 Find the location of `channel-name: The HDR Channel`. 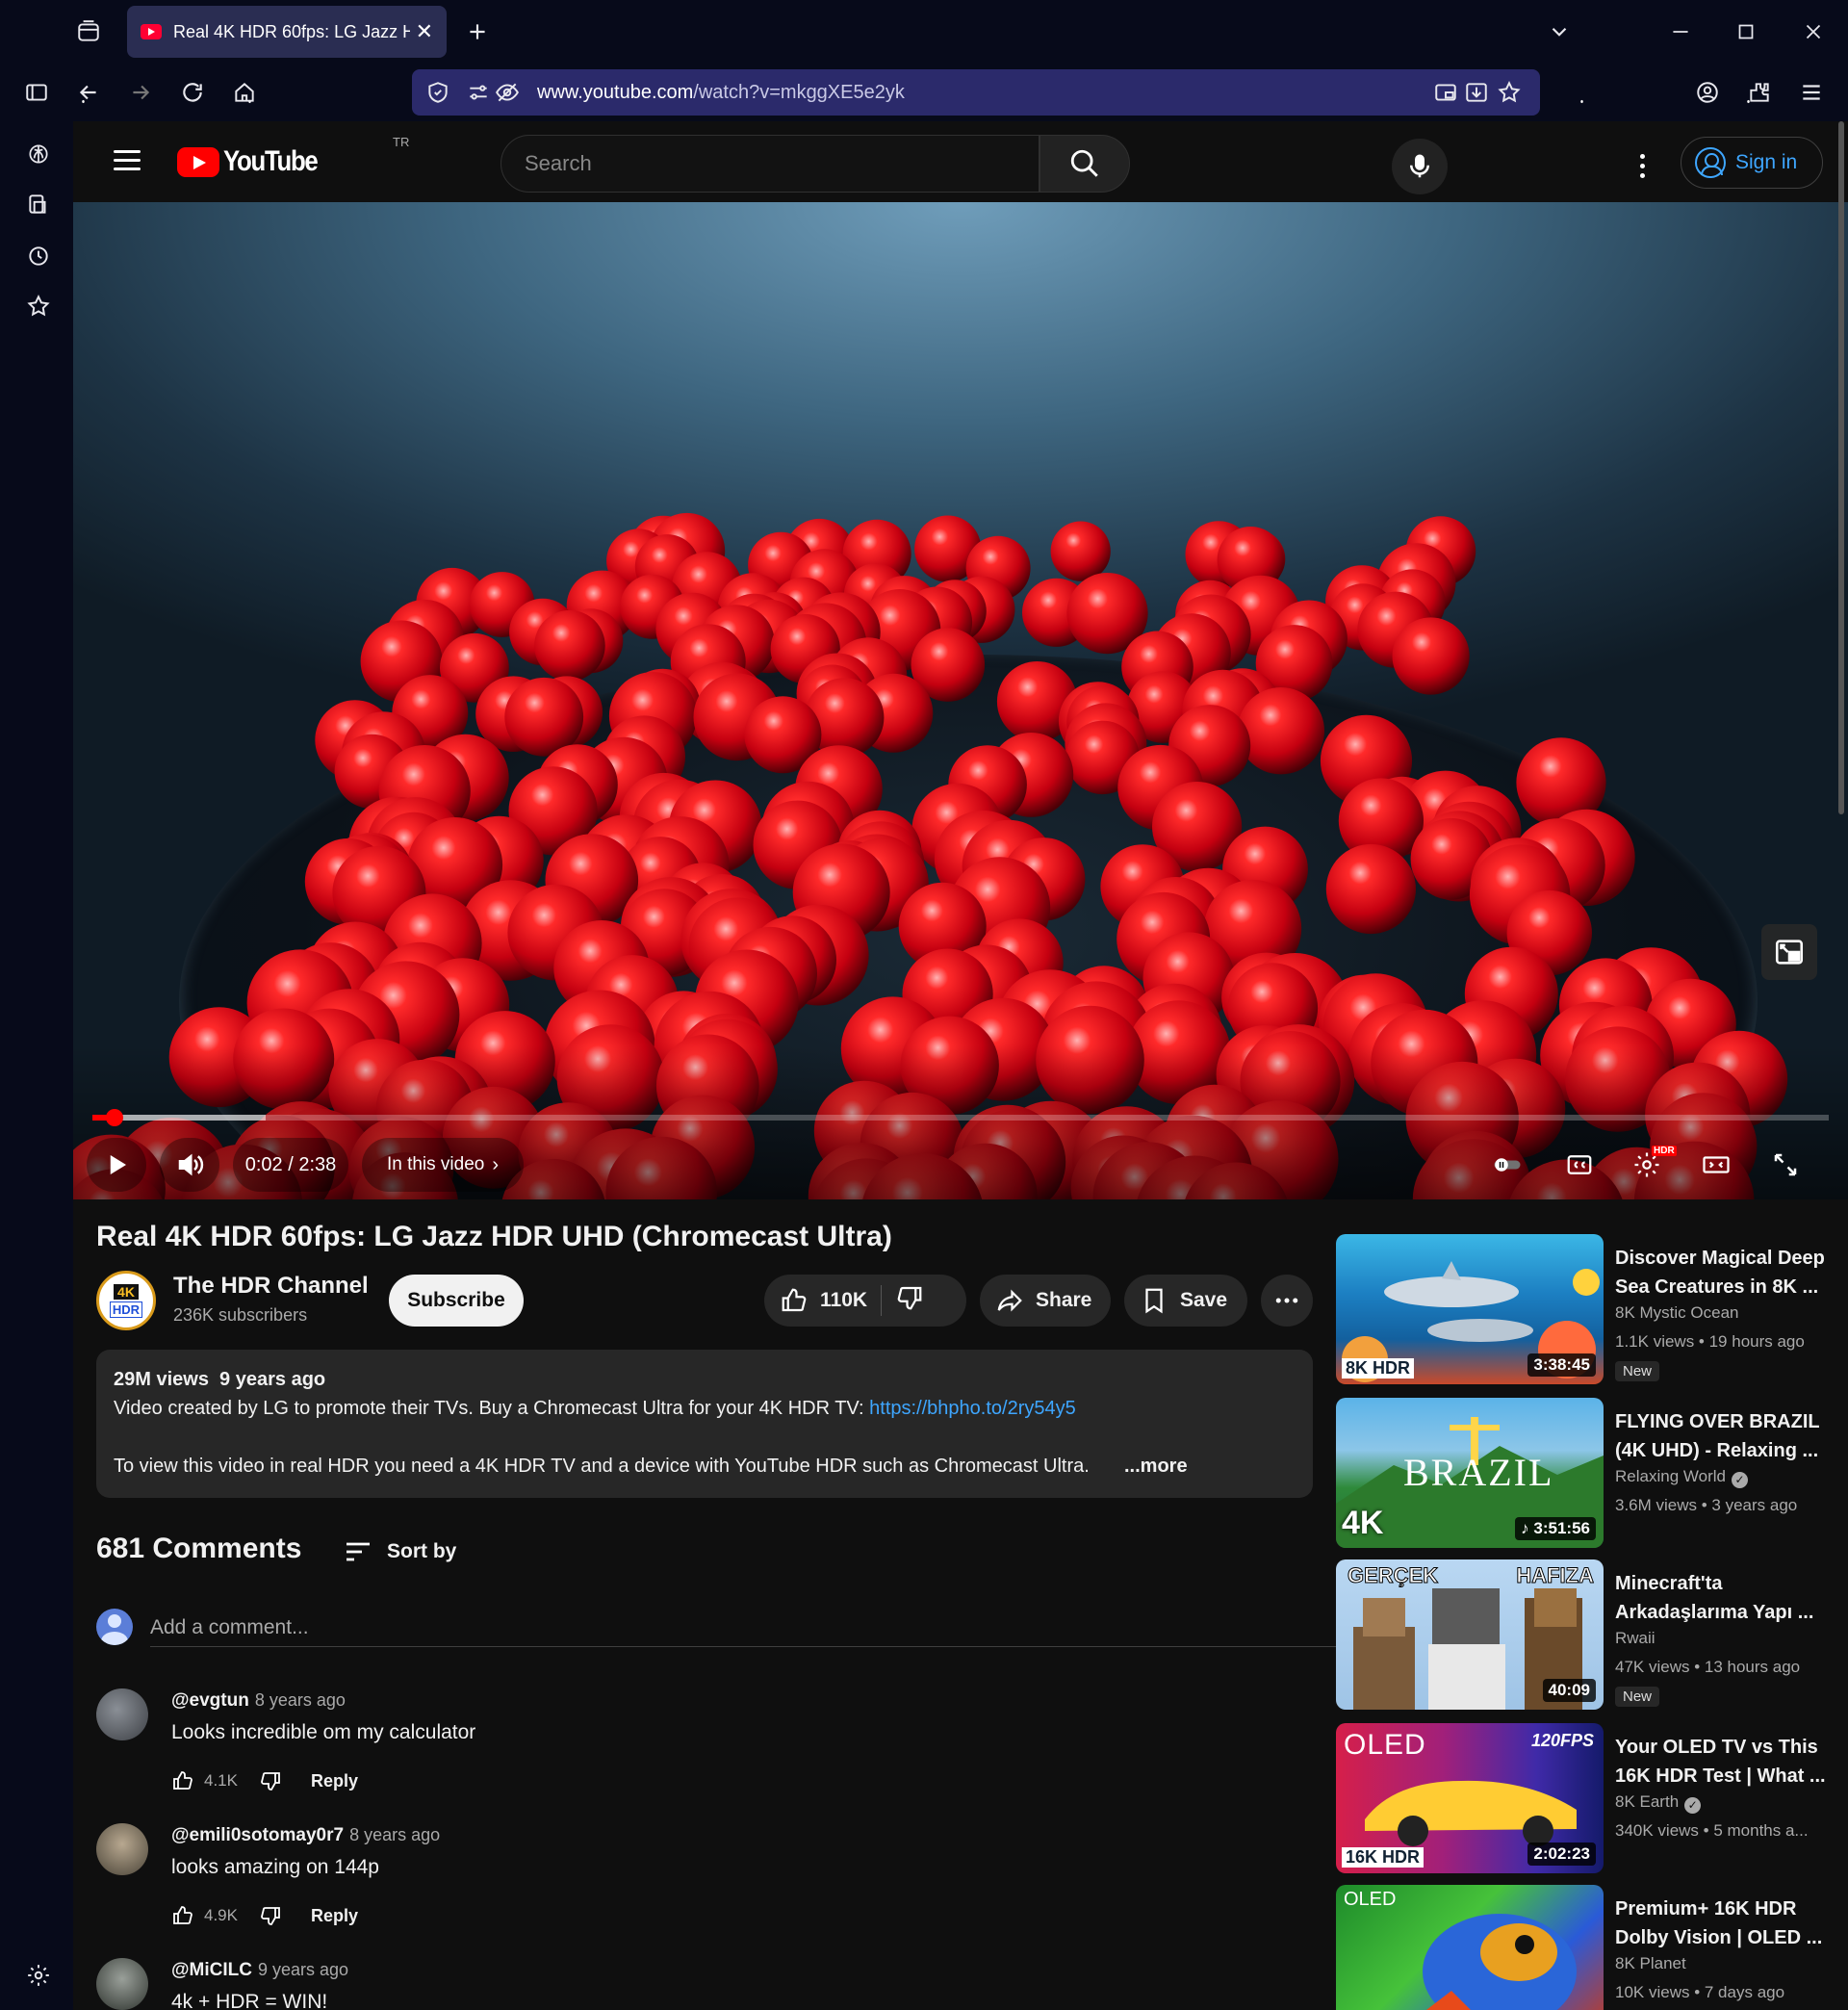

channel-name: The HDR Channel is located at coordinates (271, 1287).